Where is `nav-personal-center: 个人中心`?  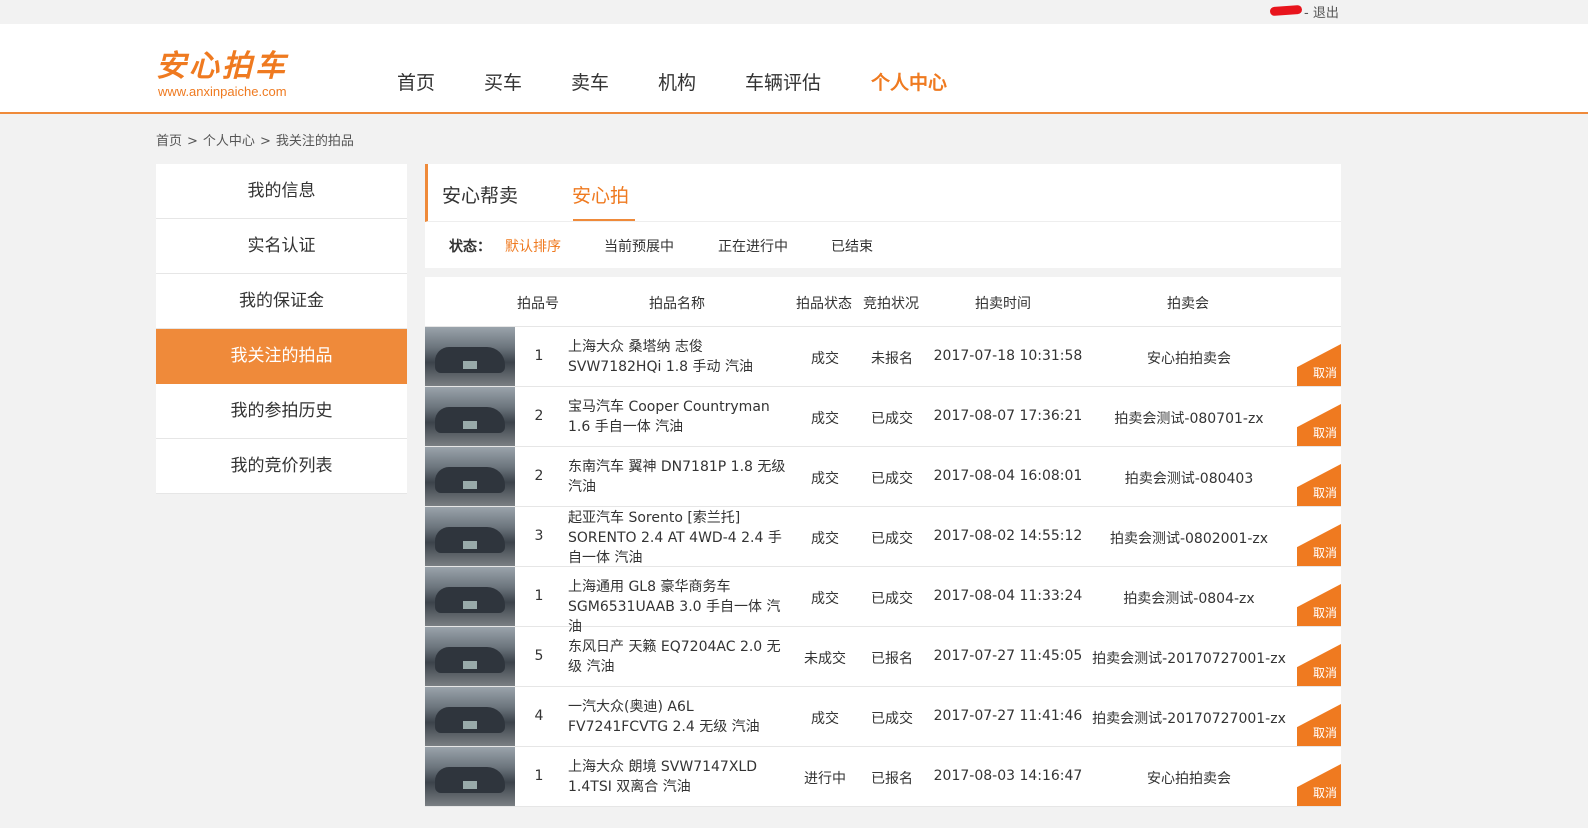 nav-personal-center: 个人中心 is located at coordinates (909, 81).